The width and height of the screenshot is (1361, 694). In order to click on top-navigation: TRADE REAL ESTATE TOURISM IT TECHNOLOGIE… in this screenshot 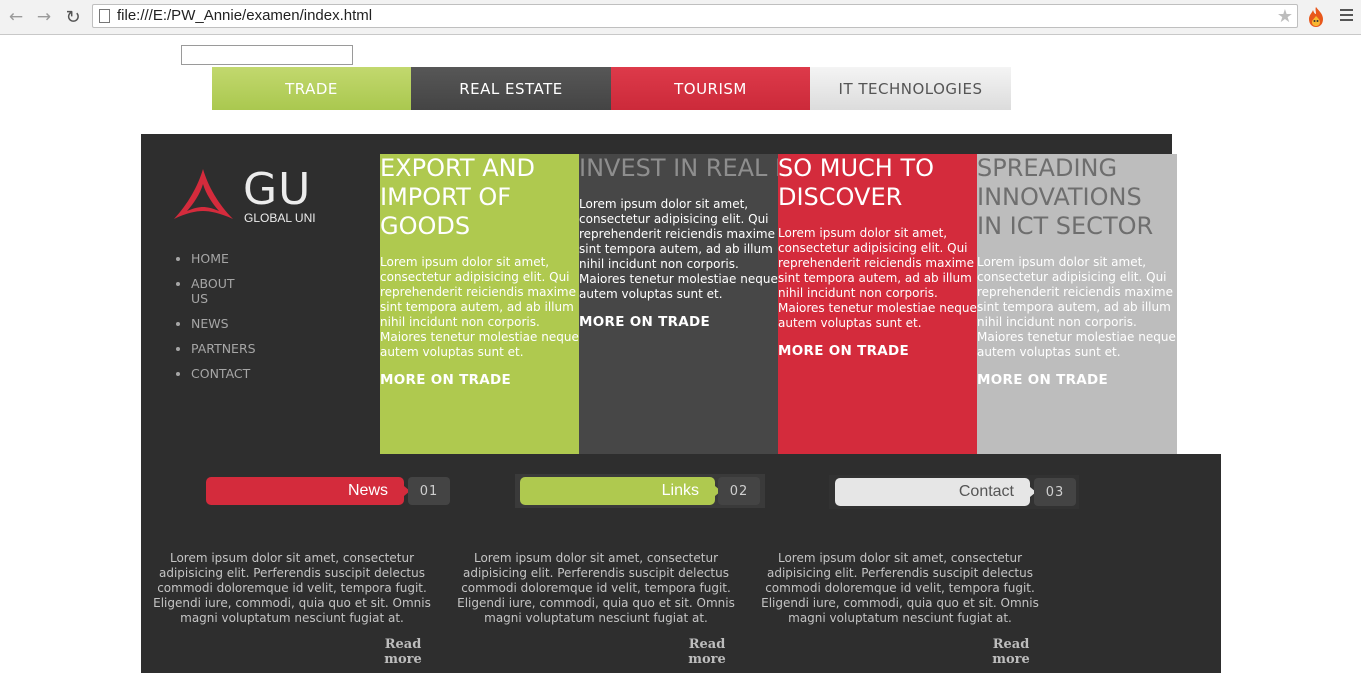, I will do `click(611, 88)`.